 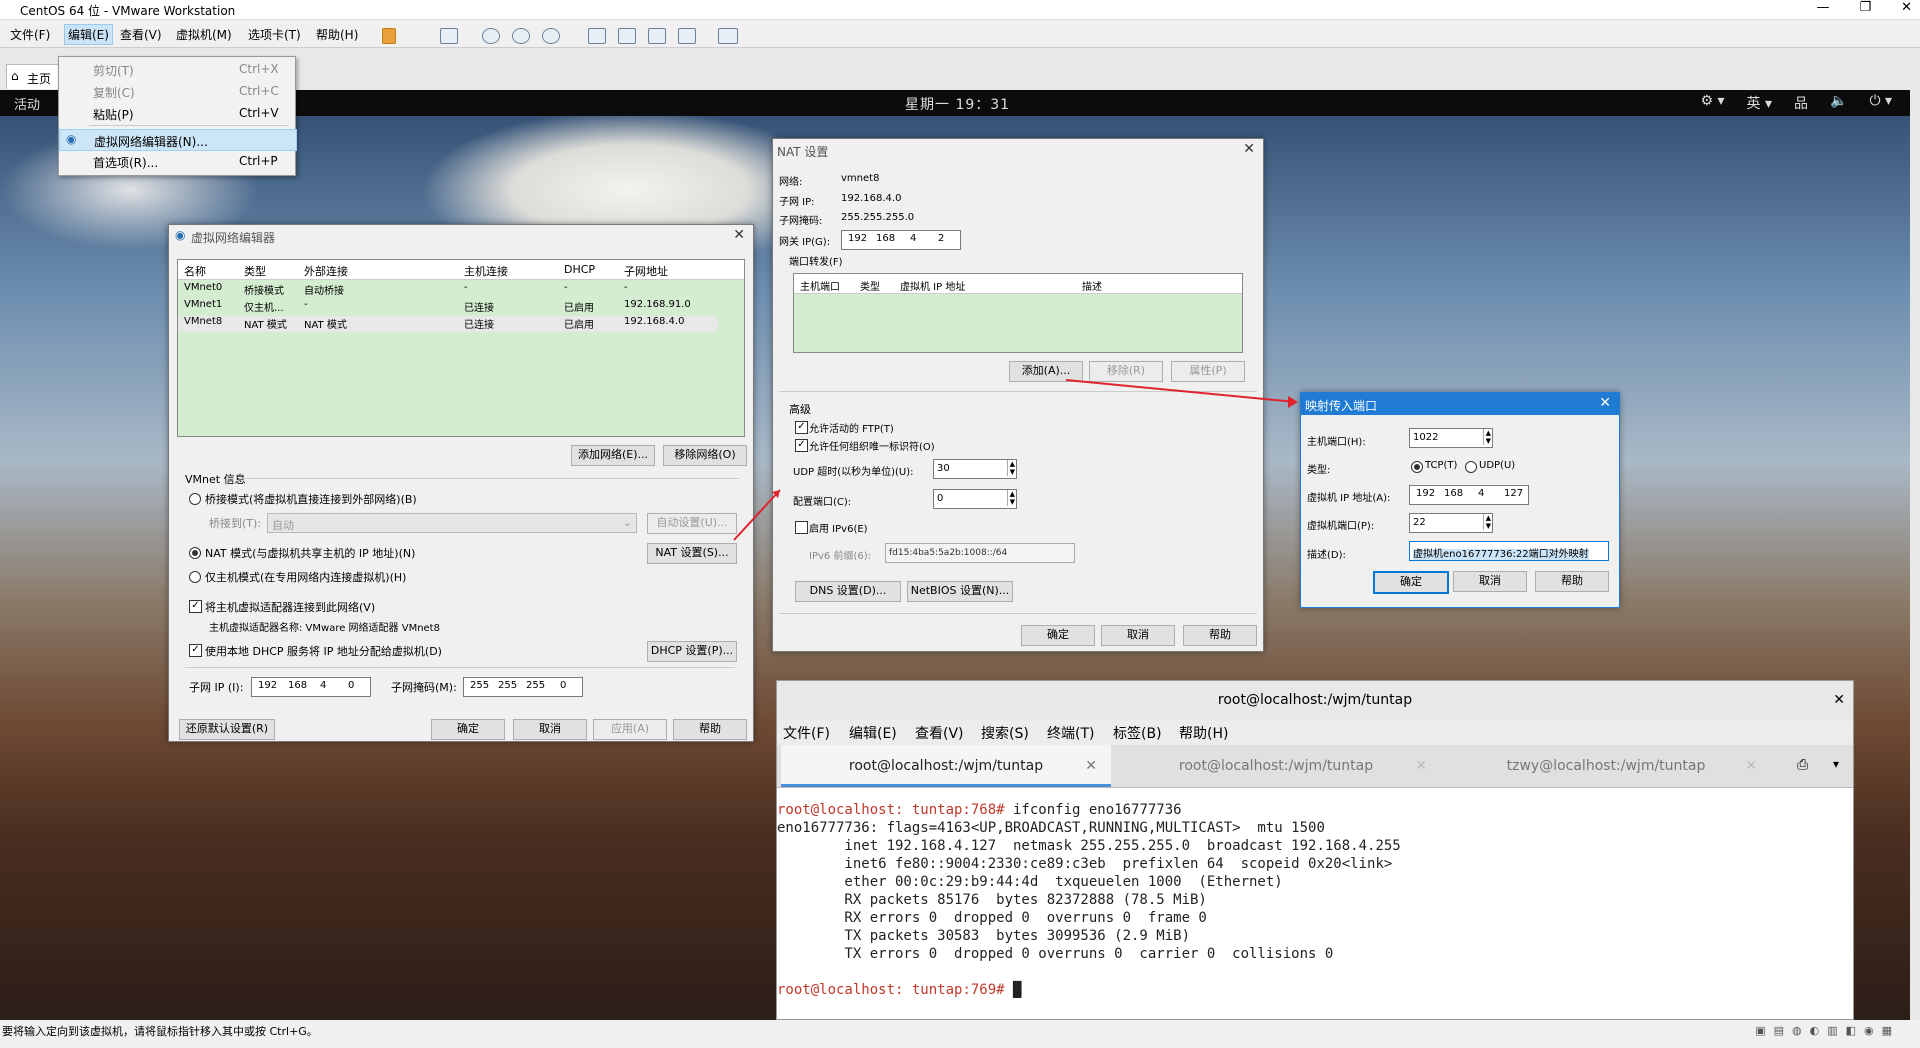 I want to click on column-header: 描述, so click(x=1092, y=285).